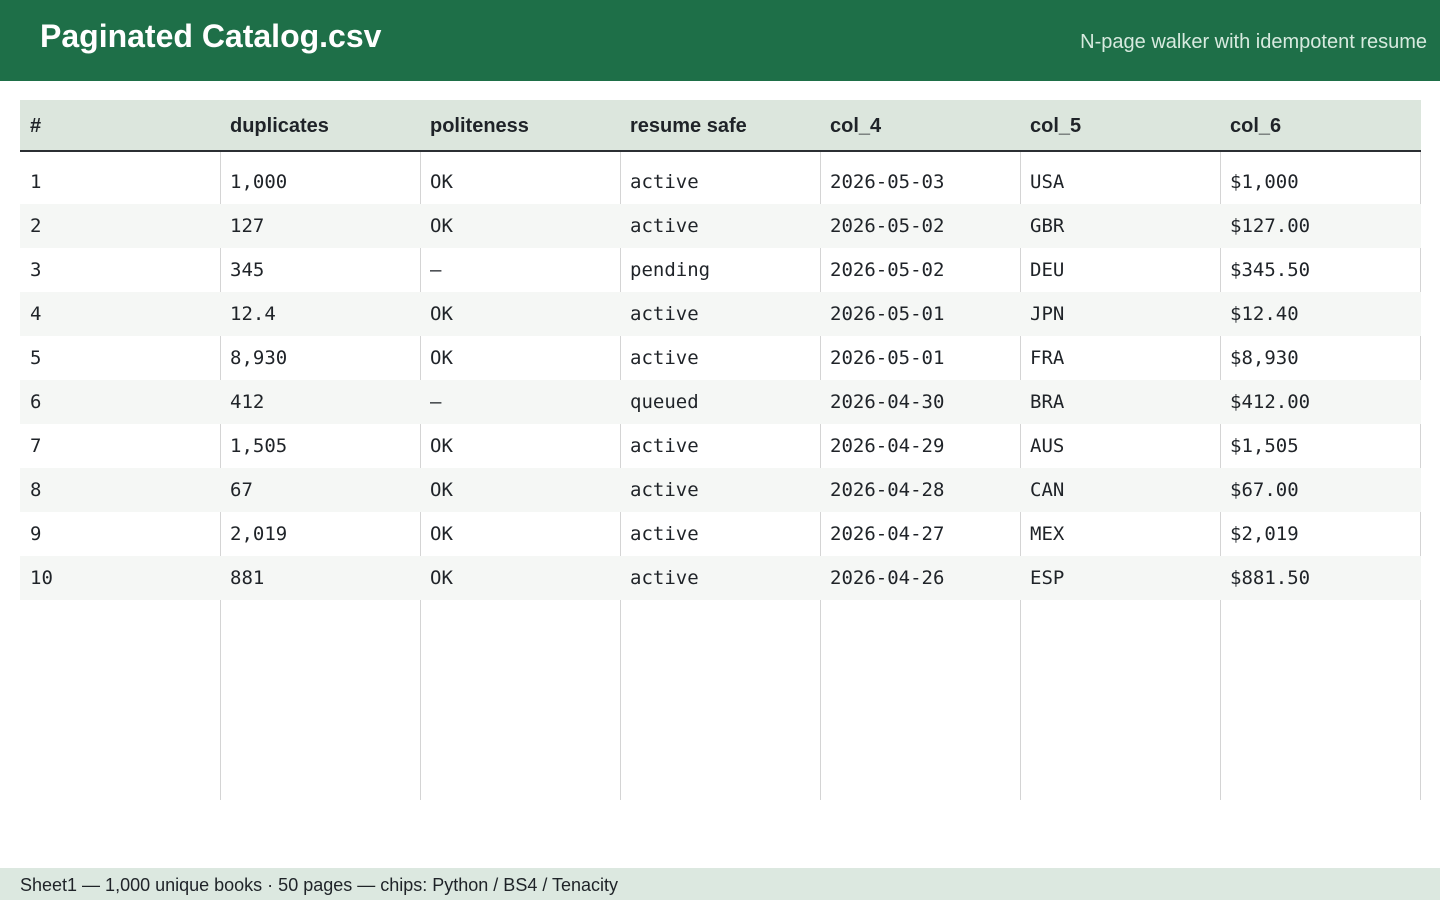  Describe the element at coordinates (882, 578) in the screenshot. I see `table-cell: 2026-04-26` at that location.